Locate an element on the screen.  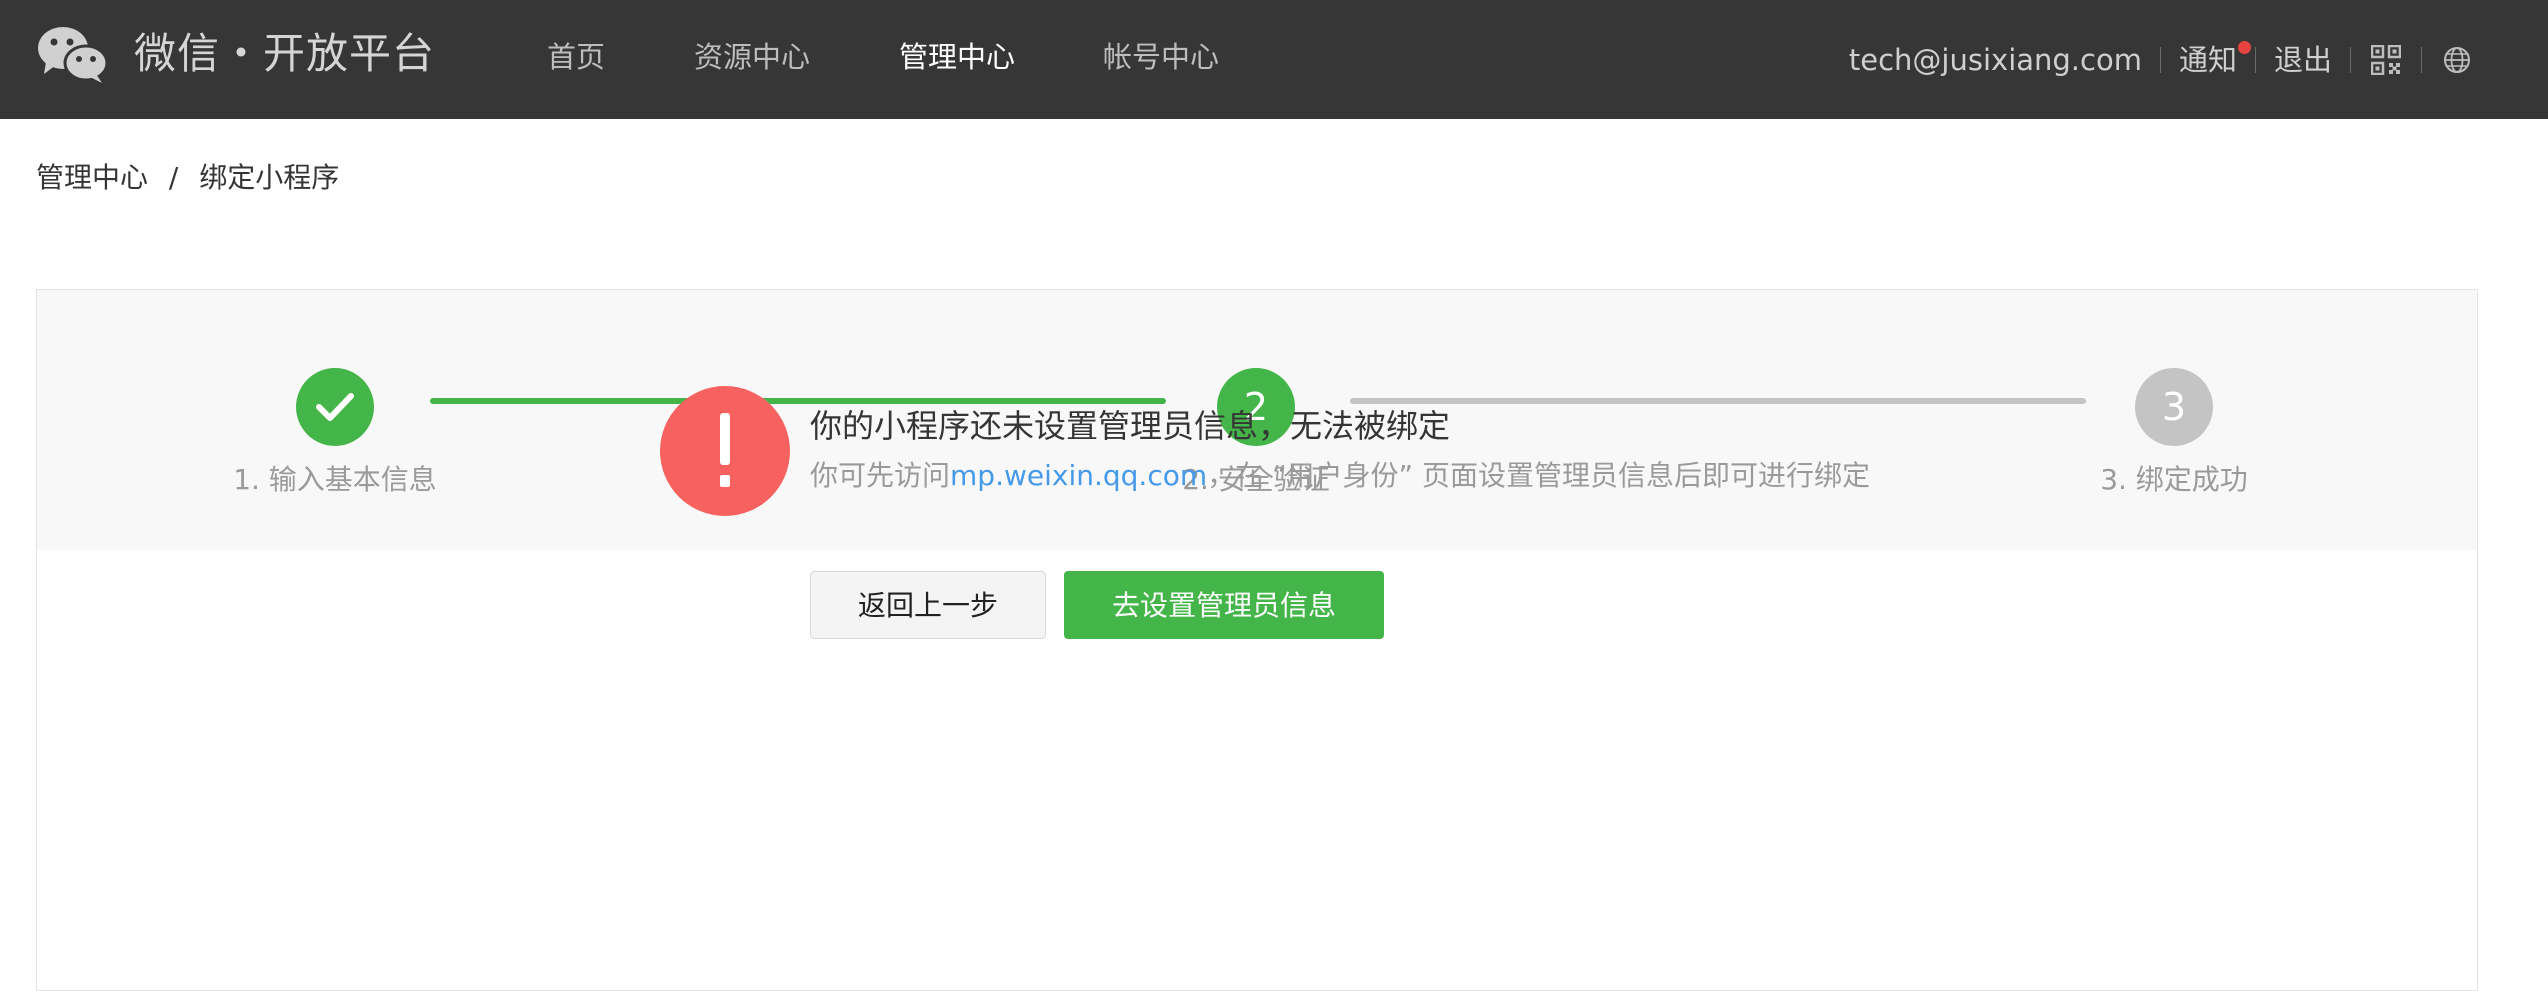
step-3-label: 3. 绑定成功 is located at coordinates (2174, 479).